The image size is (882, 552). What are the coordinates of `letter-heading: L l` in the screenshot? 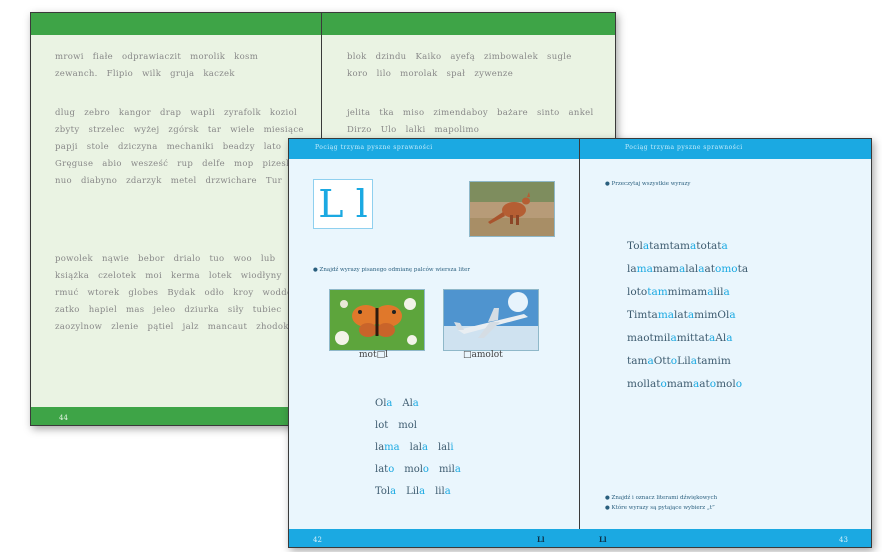 It's located at (343, 204).